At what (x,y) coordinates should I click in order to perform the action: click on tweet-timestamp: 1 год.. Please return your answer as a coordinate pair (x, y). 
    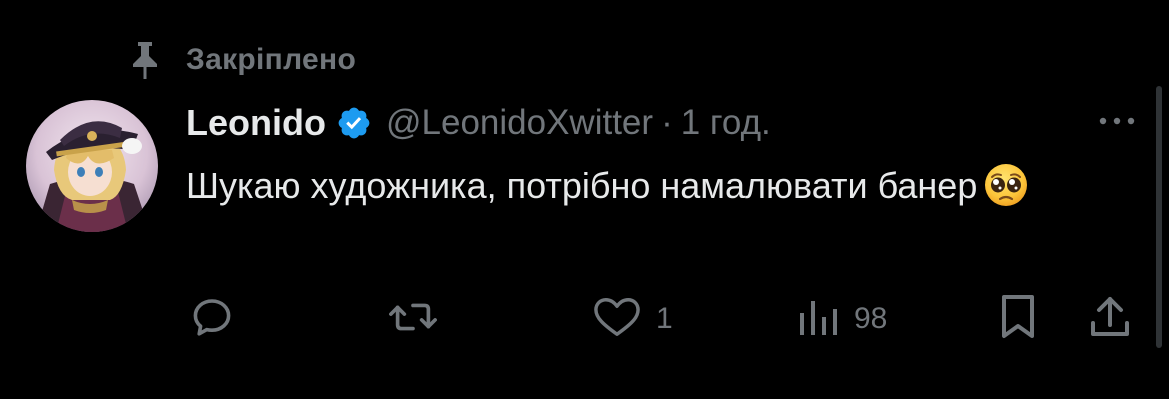
    Looking at the image, I should click on (726, 123).